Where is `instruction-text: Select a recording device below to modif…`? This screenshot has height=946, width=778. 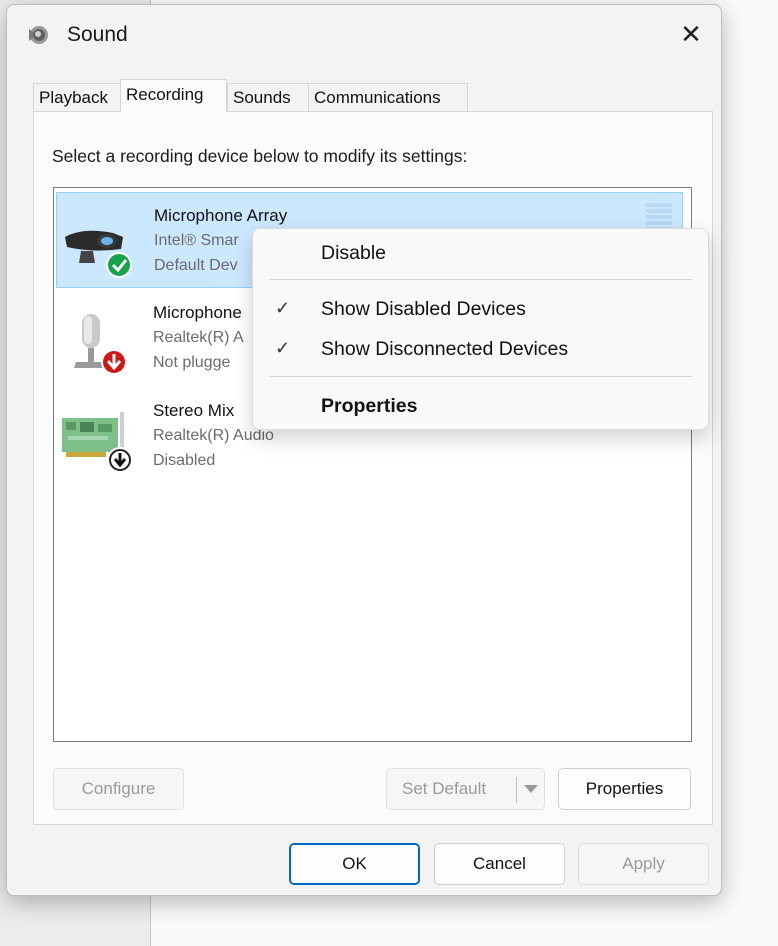
instruction-text: Select a recording device below to modif… is located at coordinates (260, 156).